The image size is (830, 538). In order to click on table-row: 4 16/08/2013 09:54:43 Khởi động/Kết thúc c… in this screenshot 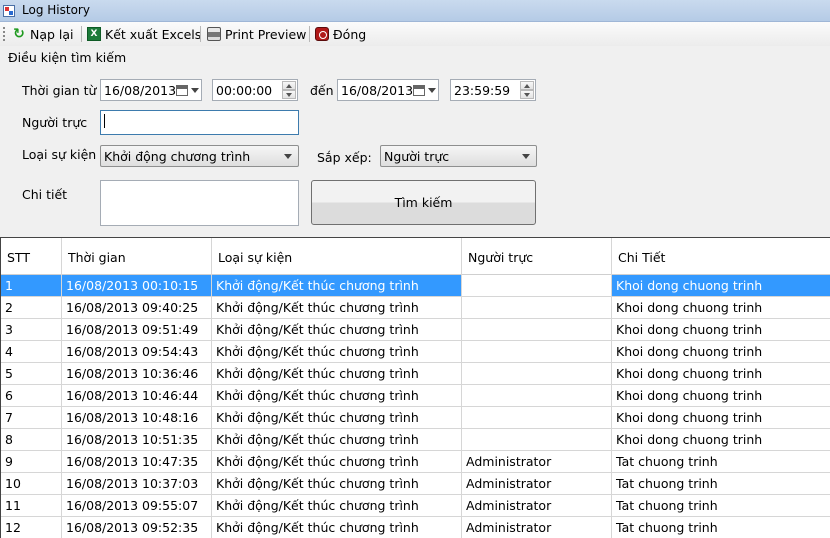, I will do `click(415, 352)`.